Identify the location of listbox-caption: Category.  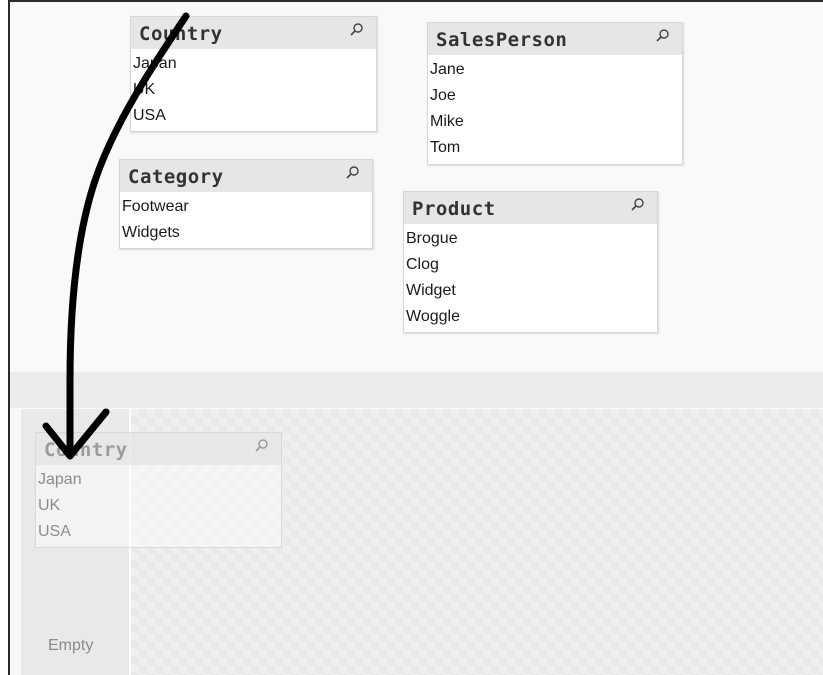
(246, 176).